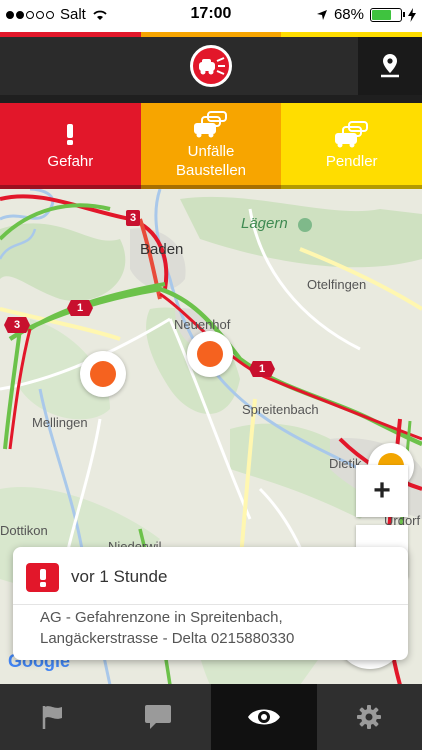  I want to click on incident-description-line: Langäckerstrasse - Delta 0215880330, so click(167, 638).